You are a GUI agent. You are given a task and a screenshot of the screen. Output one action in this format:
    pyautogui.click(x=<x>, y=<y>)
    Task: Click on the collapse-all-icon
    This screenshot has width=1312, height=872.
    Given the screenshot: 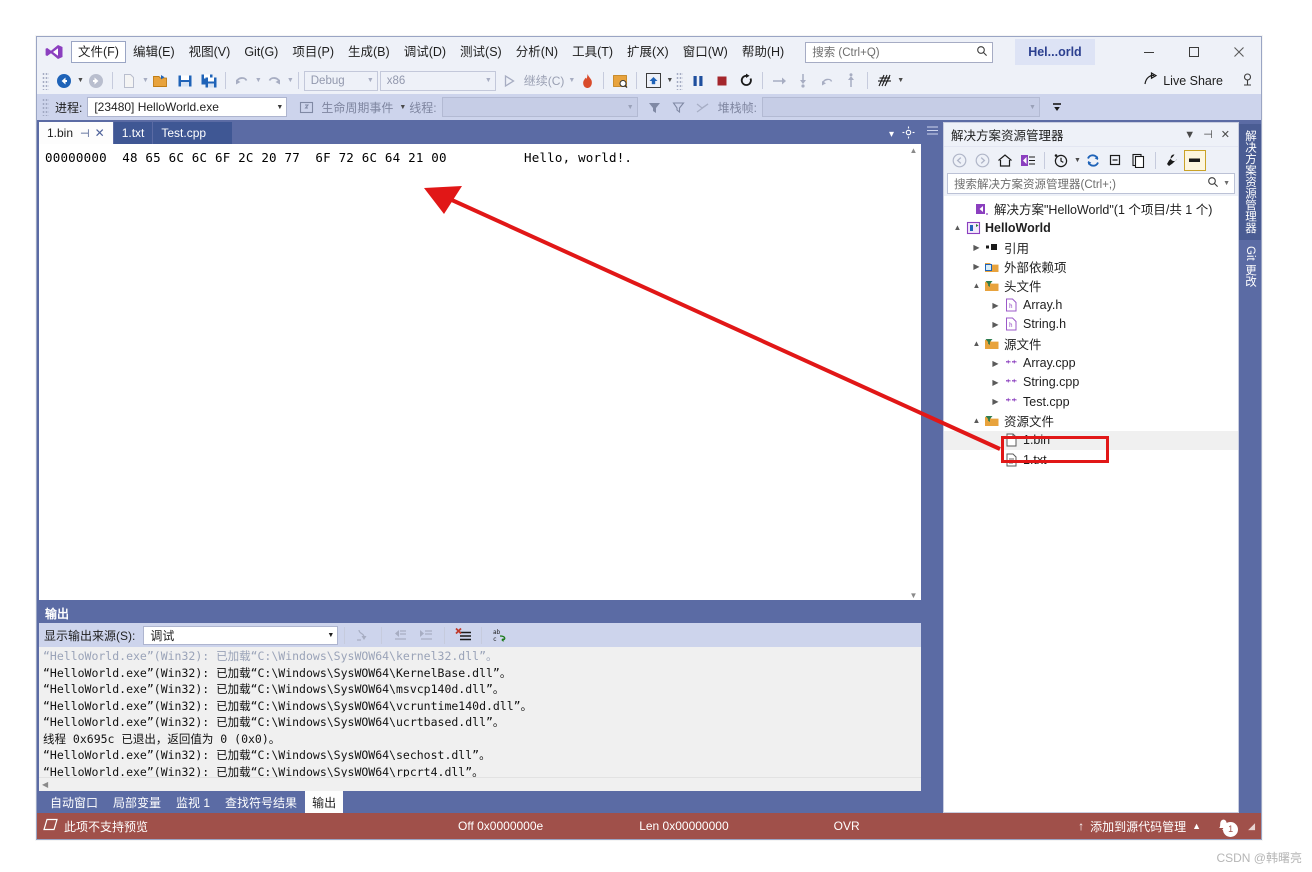 What is the action you would take?
    pyautogui.click(x=1116, y=160)
    